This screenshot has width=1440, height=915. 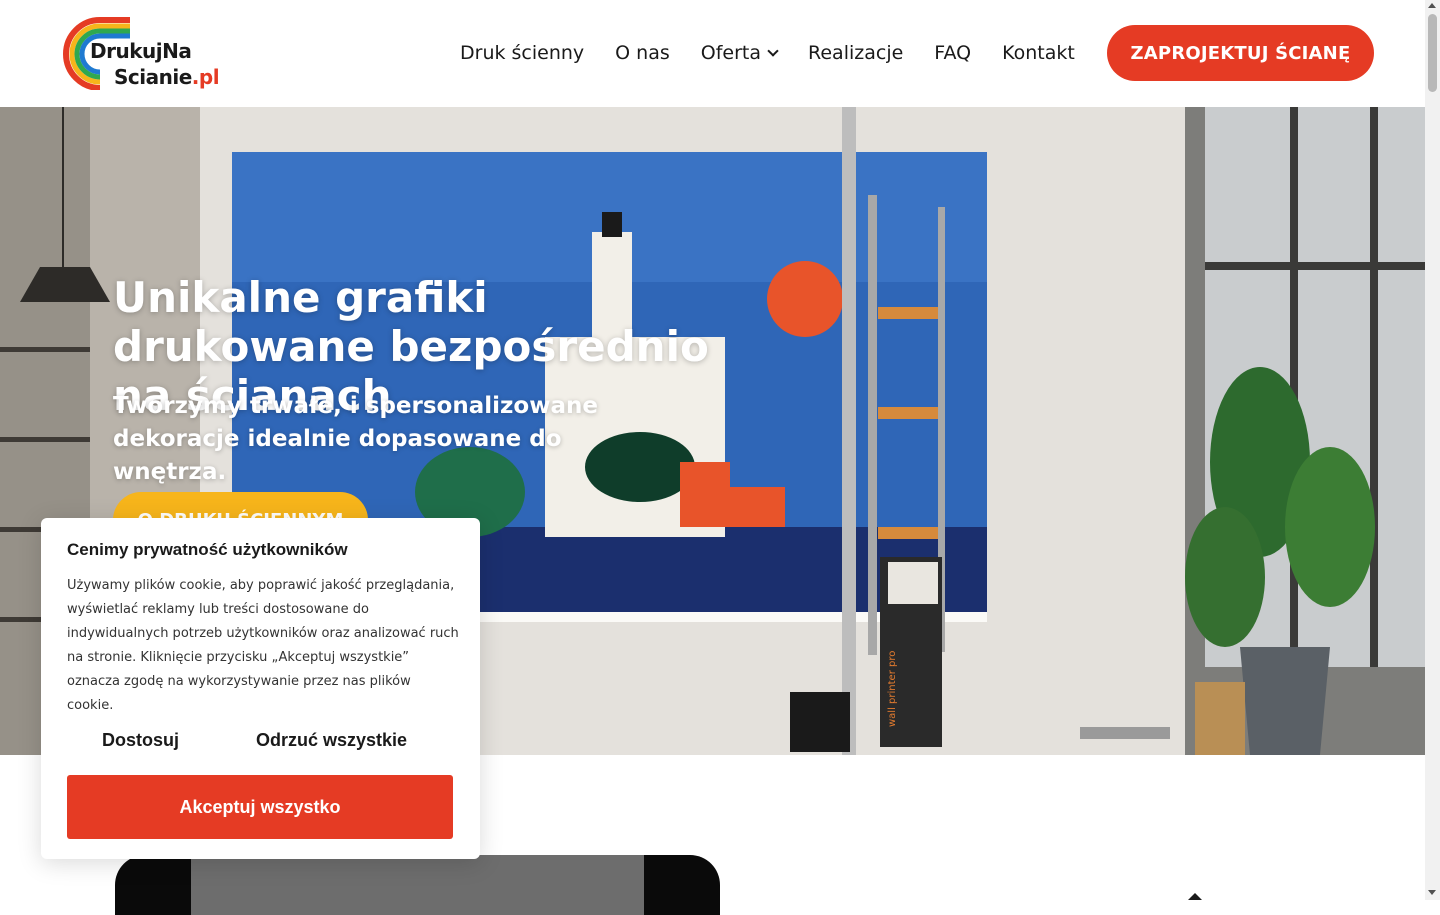 I want to click on video-thumbnail, so click(x=417, y=885).